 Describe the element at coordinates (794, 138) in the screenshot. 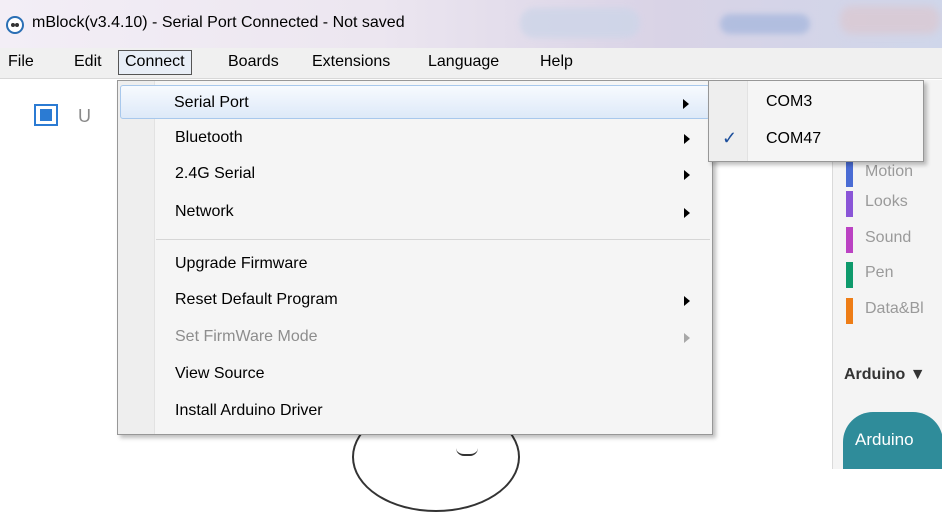

I see `port-label: COM47` at that location.